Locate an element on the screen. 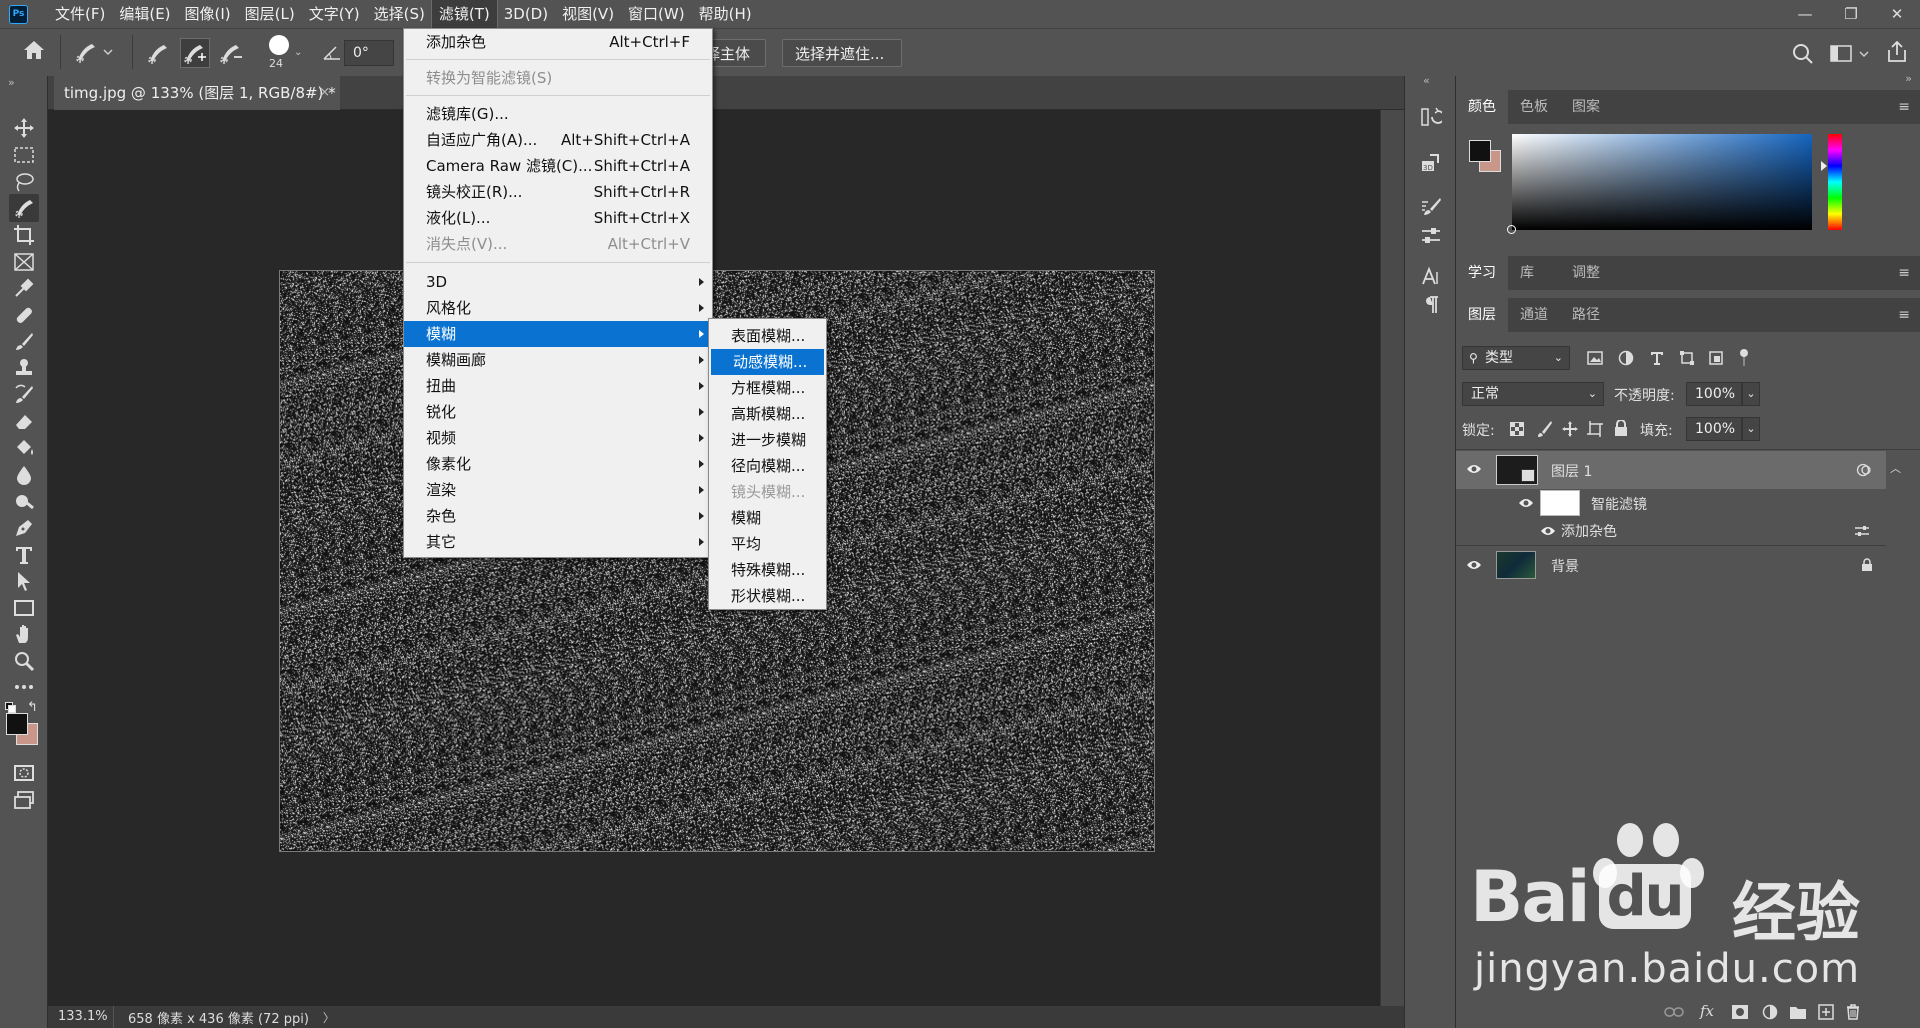 This screenshot has height=1028, width=1920. lock-artboard-icon is located at coordinates (1595, 429).